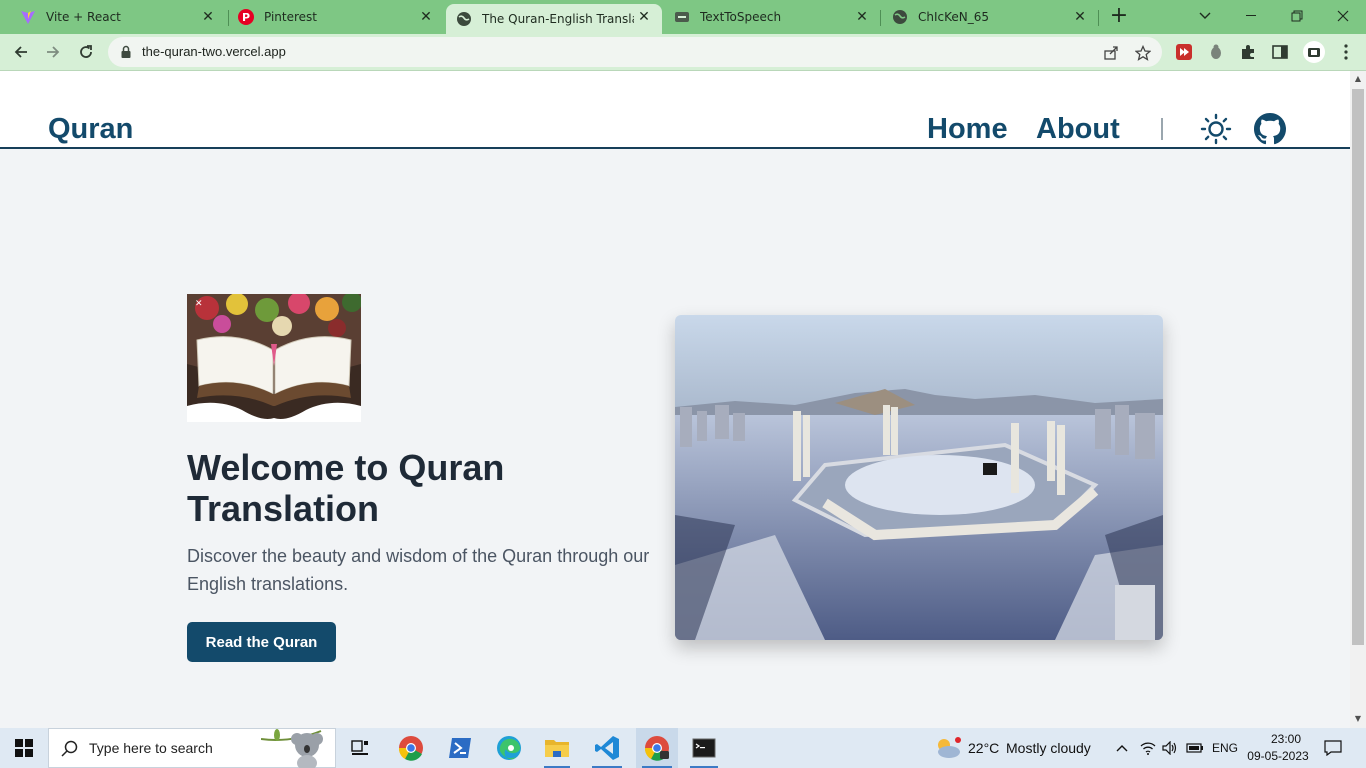 This screenshot has width=1366, height=768. I want to click on tab-title: Pinterest, so click(291, 17).